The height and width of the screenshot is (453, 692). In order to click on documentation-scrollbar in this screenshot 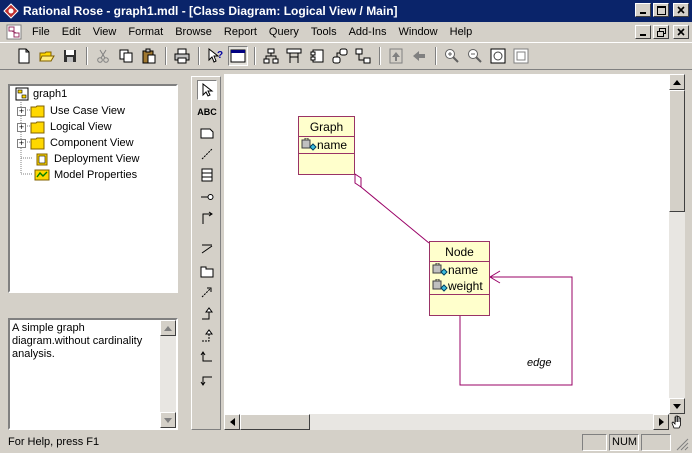, I will do `click(168, 374)`.